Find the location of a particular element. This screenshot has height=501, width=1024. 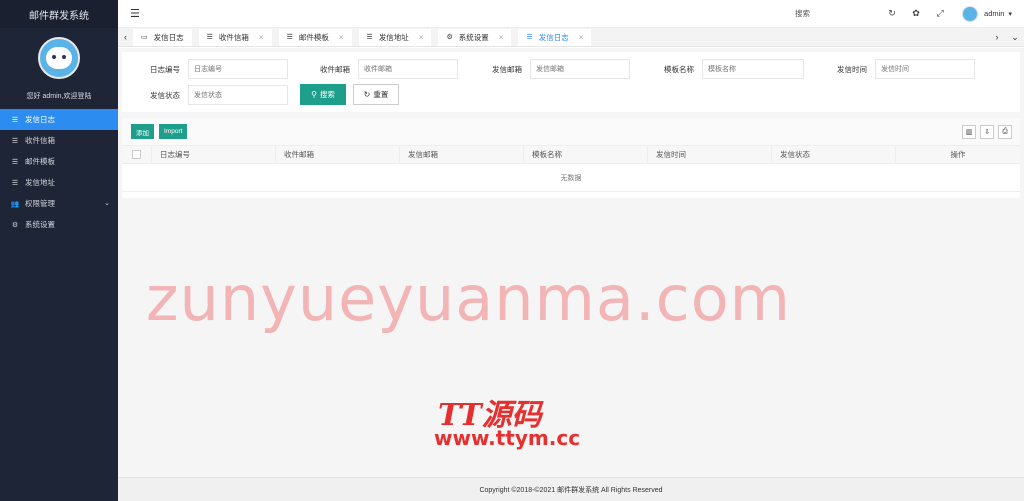

send-time-input is located at coordinates (925, 69).